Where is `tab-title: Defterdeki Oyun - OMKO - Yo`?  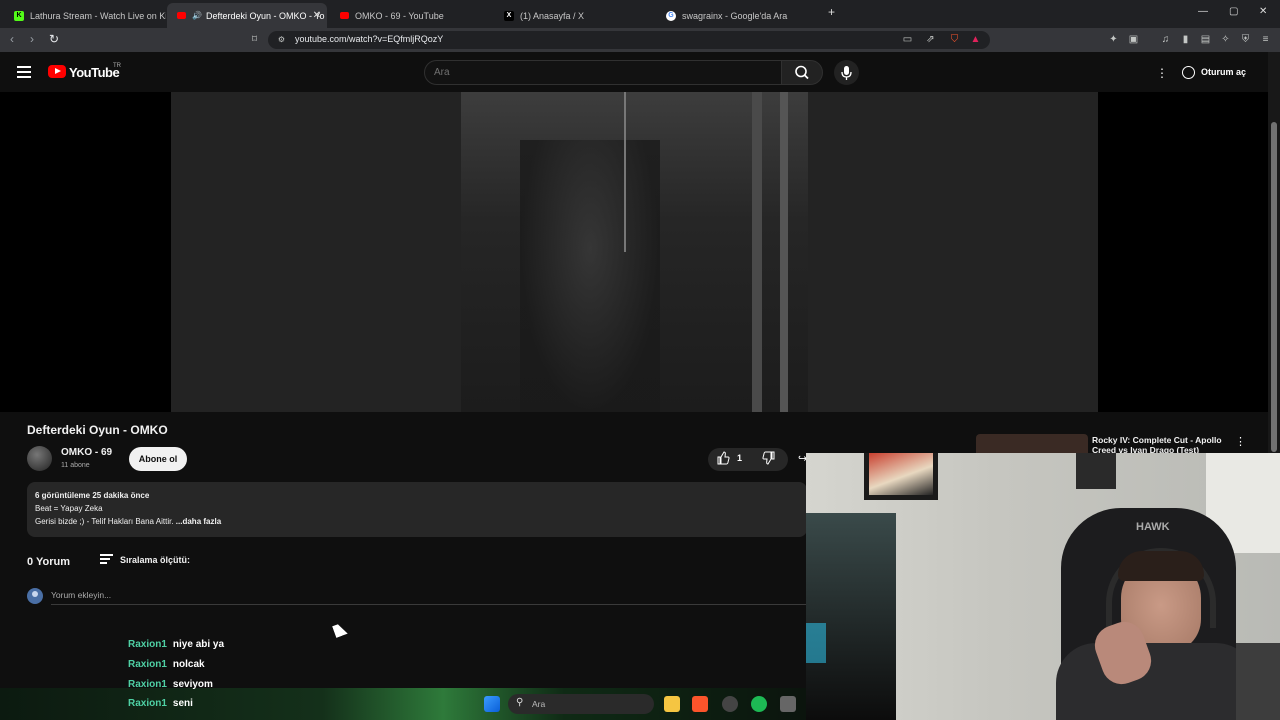
tab-title: Defterdeki Oyun - OMKO - Yo is located at coordinates (265, 15).